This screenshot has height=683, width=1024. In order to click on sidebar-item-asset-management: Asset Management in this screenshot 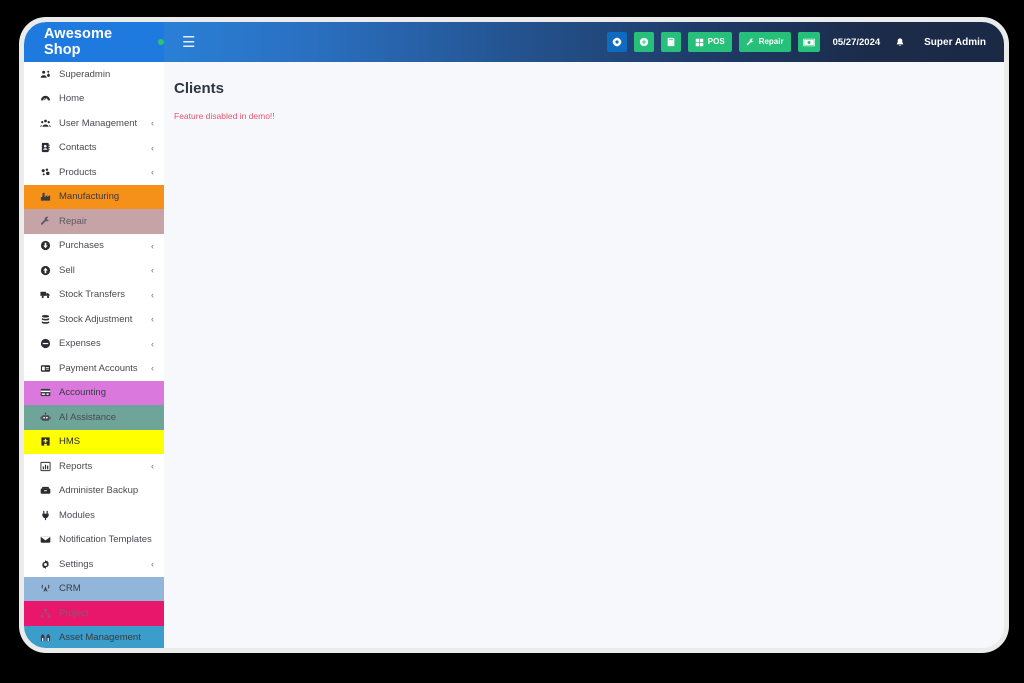, I will do `click(94, 636)`.